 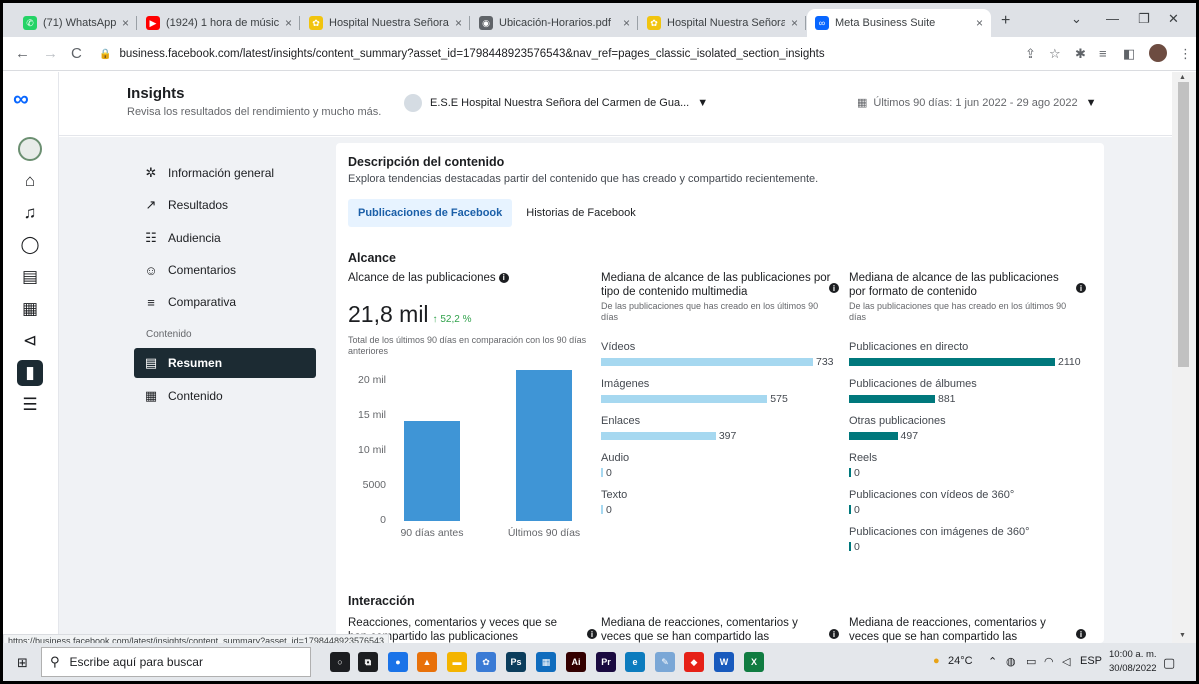 What do you see at coordinates (176, 662) in the screenshot?
I see `taskbar-search: ⚲ Escribe aquí para buscar` at bounding box center [176, 662].